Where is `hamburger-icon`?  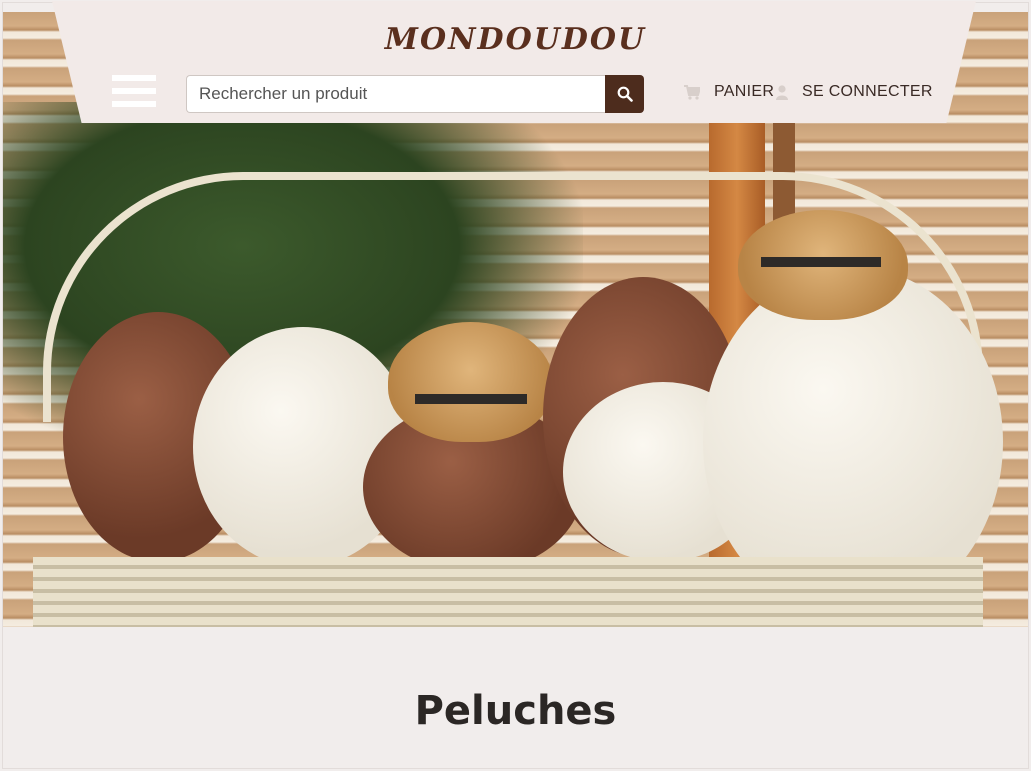 hamburger-icon is located at coordinates (134, 93).